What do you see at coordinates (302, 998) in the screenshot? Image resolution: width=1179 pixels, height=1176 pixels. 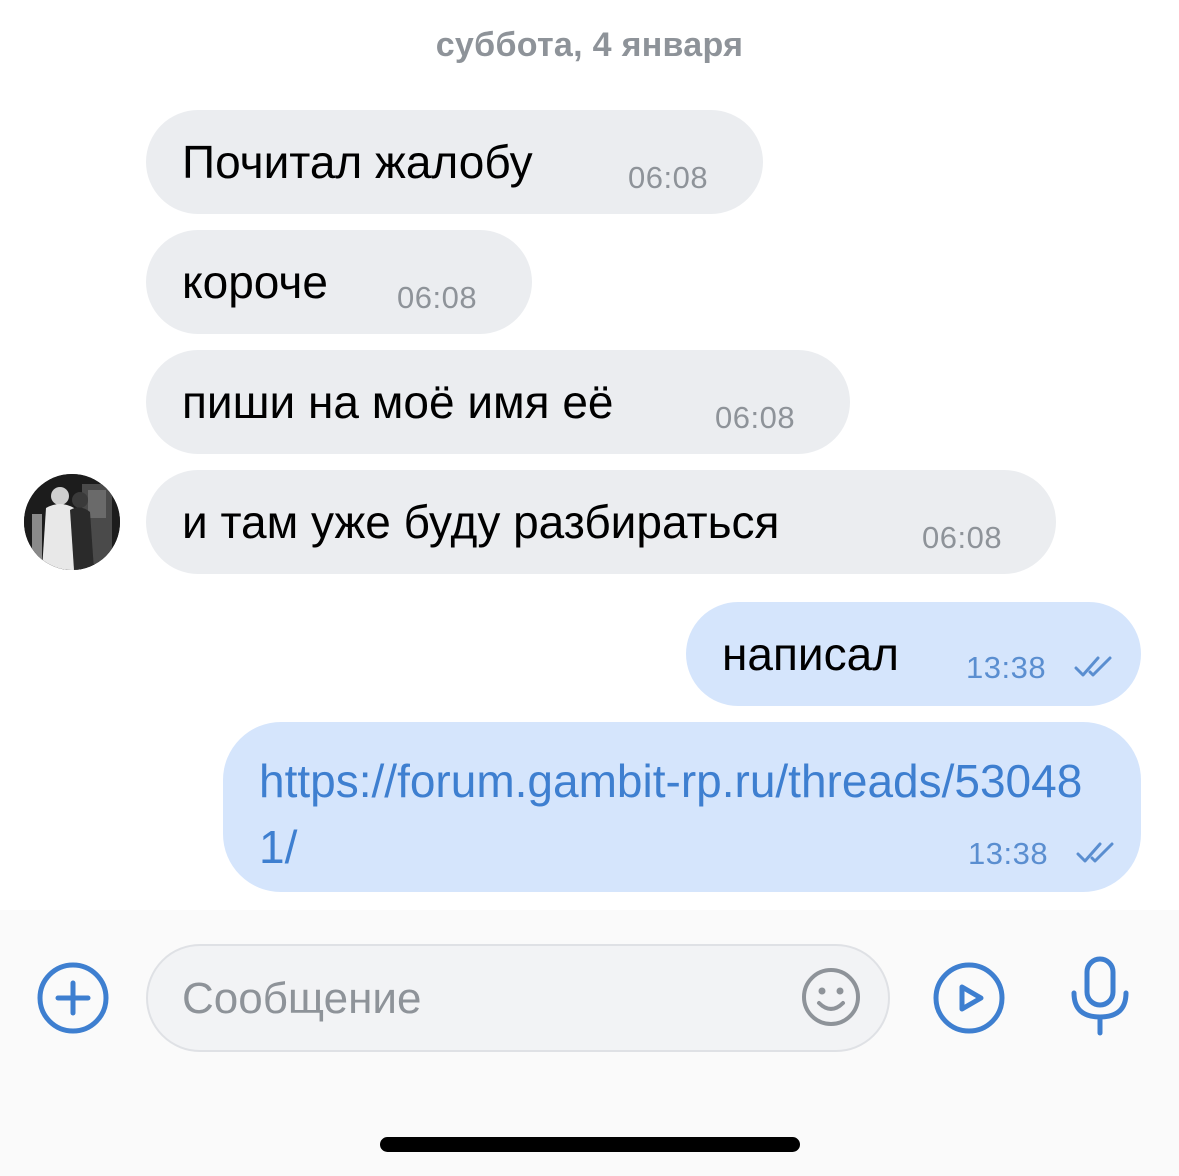 I see `message-input-placeholder: Сообщение` at bounding box center [302, 998].